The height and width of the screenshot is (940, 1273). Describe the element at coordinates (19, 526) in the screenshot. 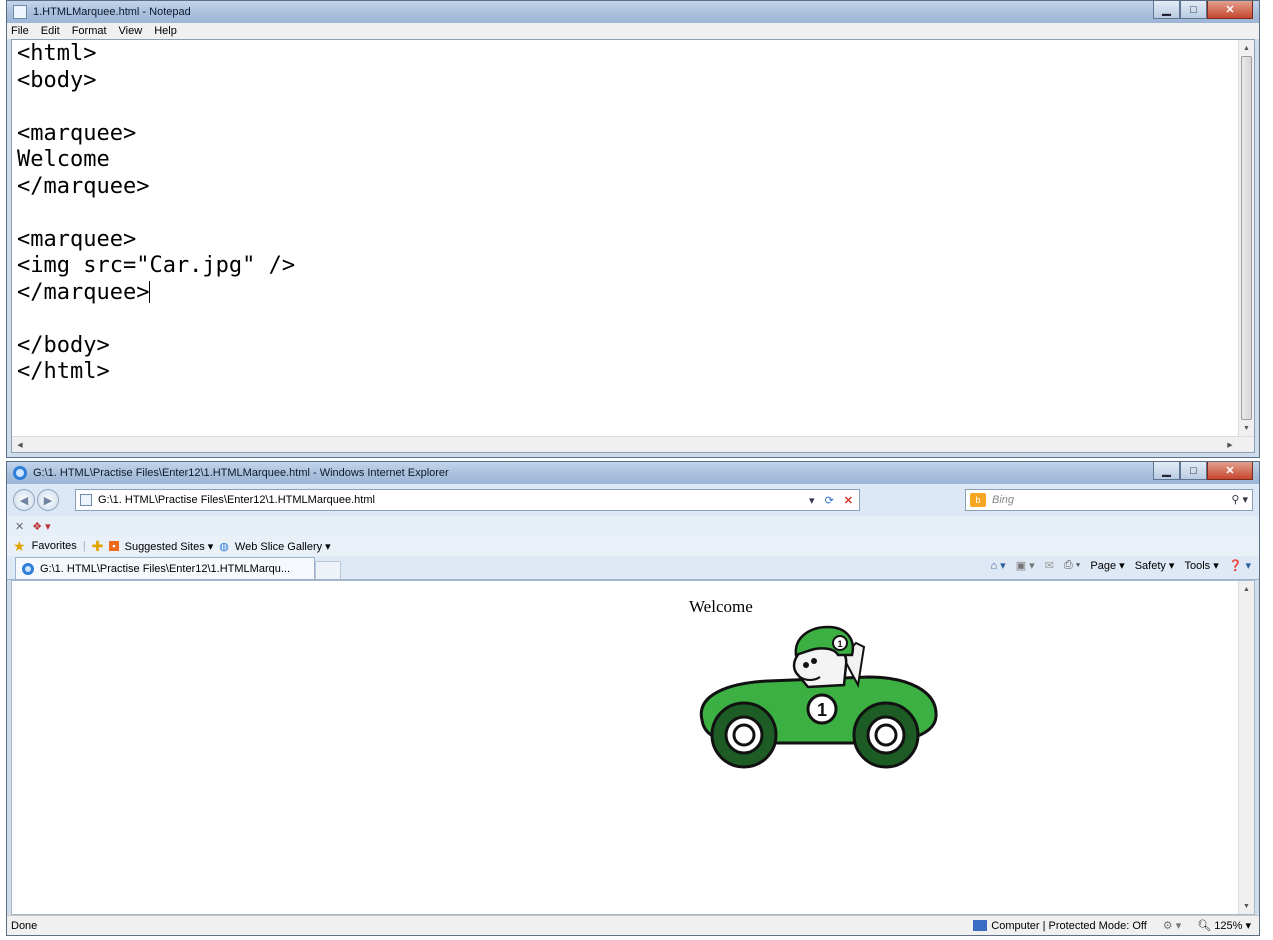

I see `close-toolbar-icon: ✕` at that location.